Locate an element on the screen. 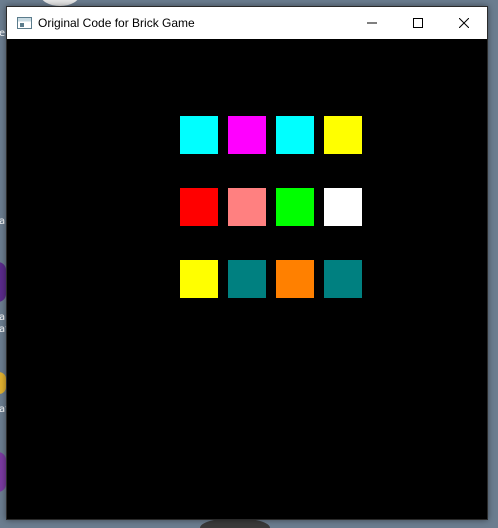 This screenshot has height=528, width=498. minimize-icon is located at coordinates (372, 23).